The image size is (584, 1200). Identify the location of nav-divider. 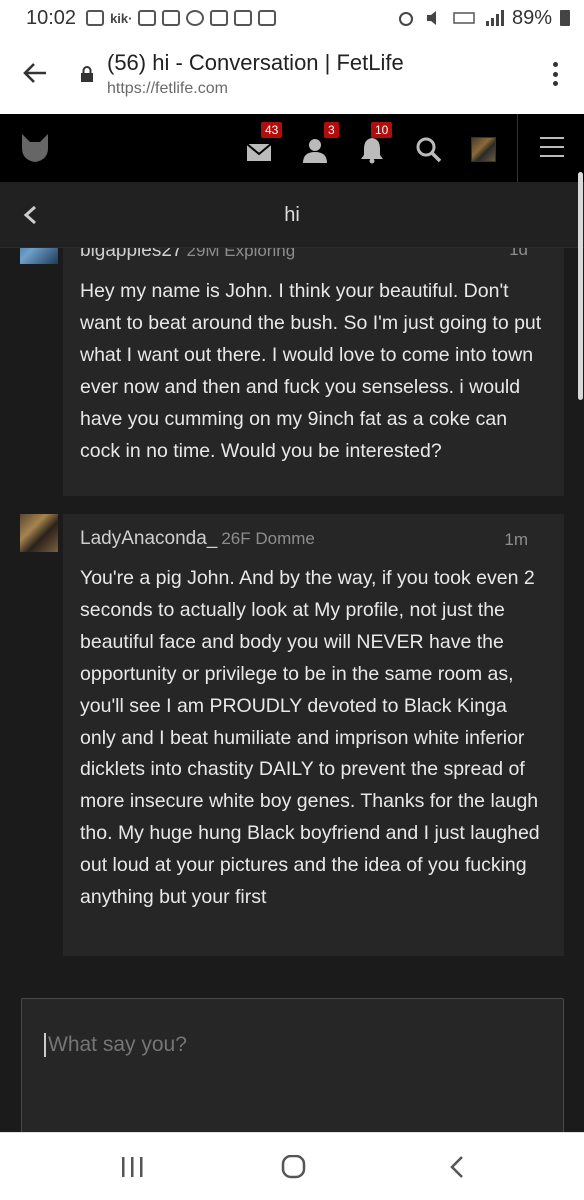
(517, 148).